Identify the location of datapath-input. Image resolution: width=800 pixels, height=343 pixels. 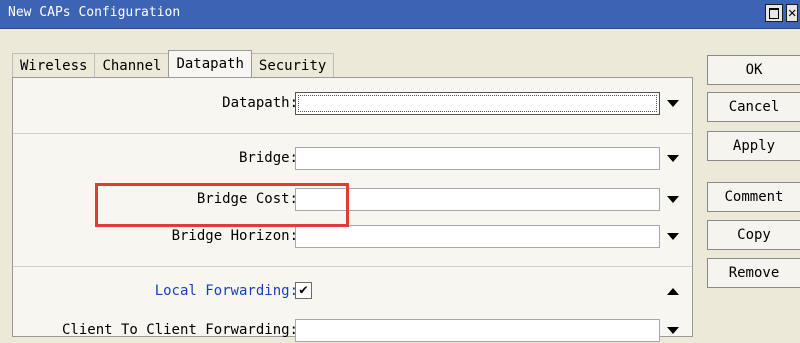
(477, 103).